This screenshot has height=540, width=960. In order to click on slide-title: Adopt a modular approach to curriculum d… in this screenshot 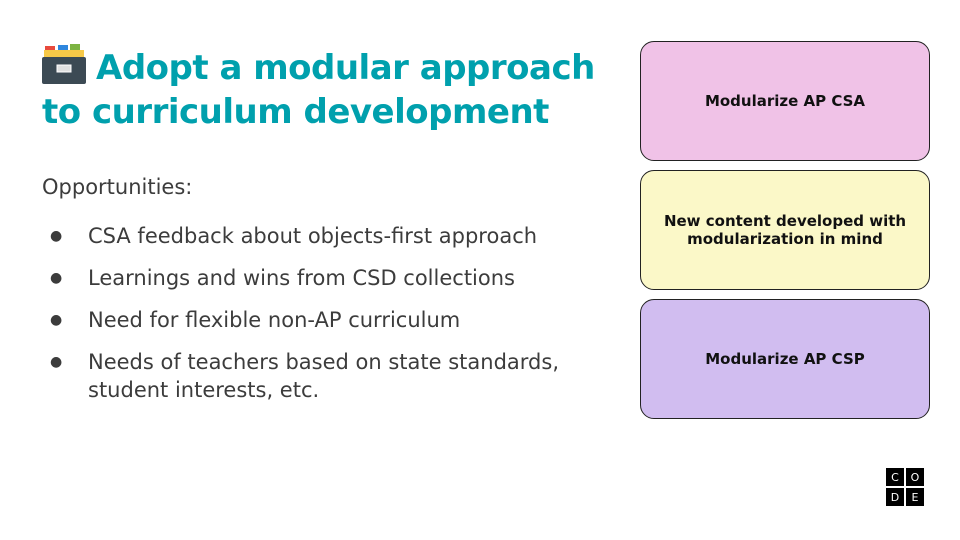, I will do `click(332, 89)`.